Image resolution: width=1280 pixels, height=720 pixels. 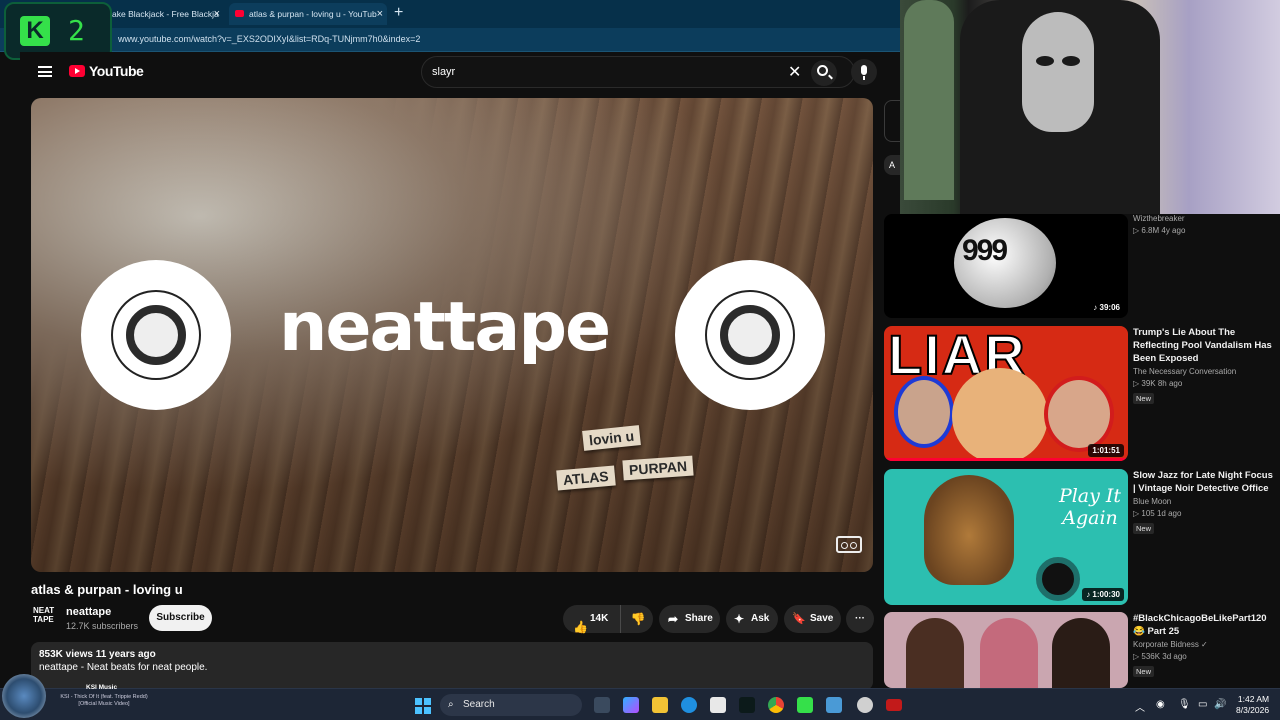 I want to click on duration-badge: ♪ 39:06, so click(x=1106, y=307).